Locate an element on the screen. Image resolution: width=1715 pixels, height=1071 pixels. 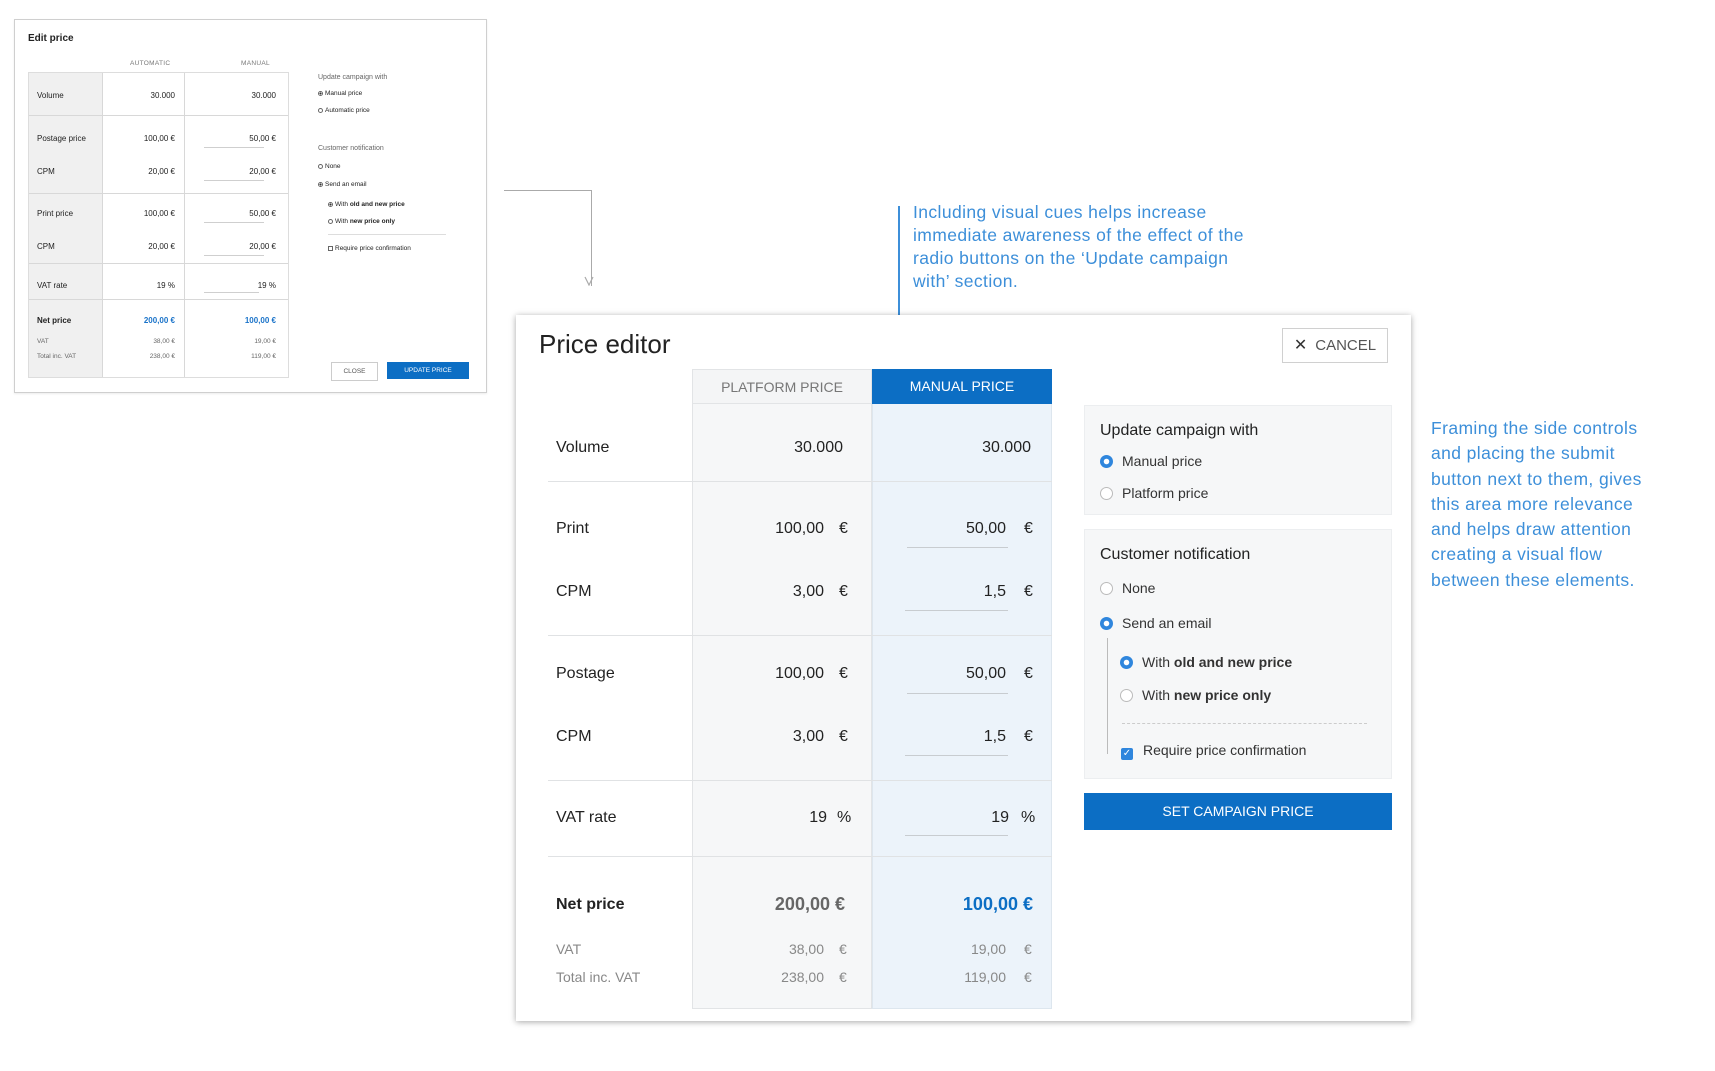
old-radio-none: None is located at coordinates (329, 166).